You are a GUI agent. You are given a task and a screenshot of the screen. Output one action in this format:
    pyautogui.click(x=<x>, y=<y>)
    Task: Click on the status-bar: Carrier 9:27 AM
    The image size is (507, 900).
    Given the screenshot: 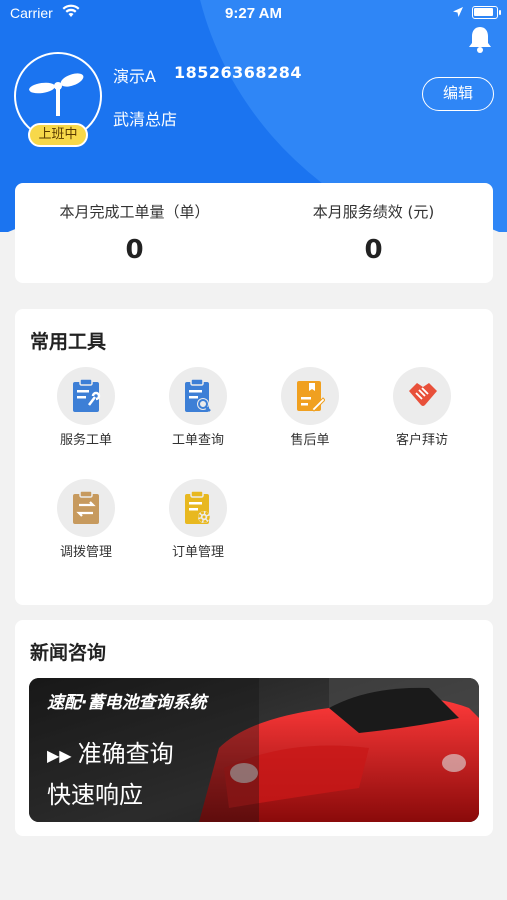 What is the action you would take?
    pyautogui.click(x=253, y=14)
    